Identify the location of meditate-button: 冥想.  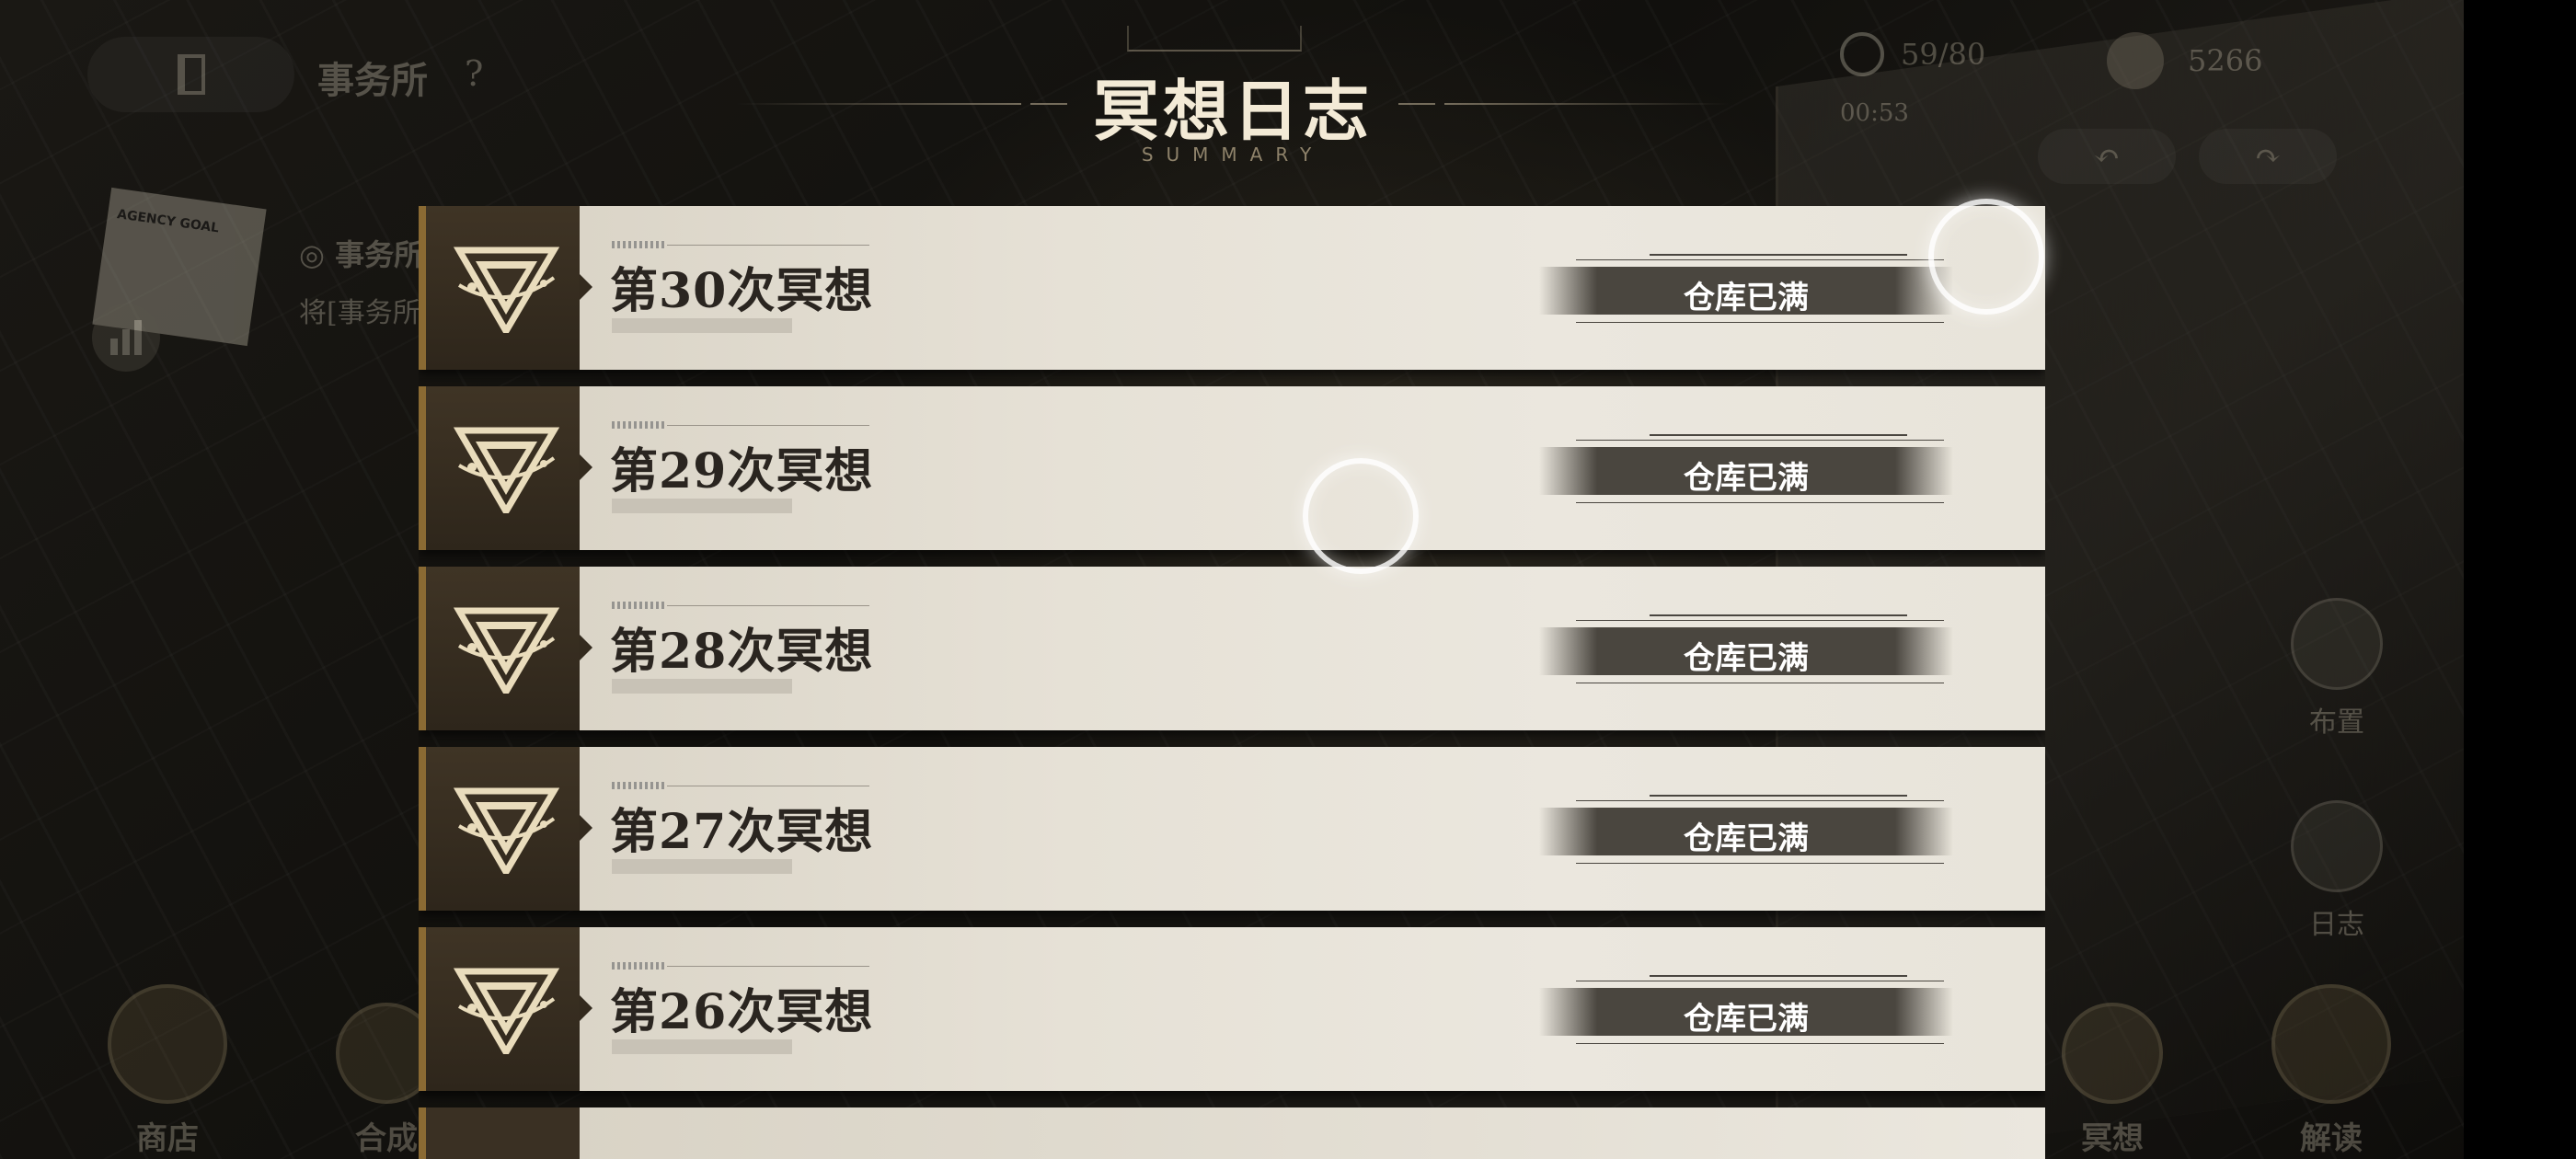
(2112, 1080).